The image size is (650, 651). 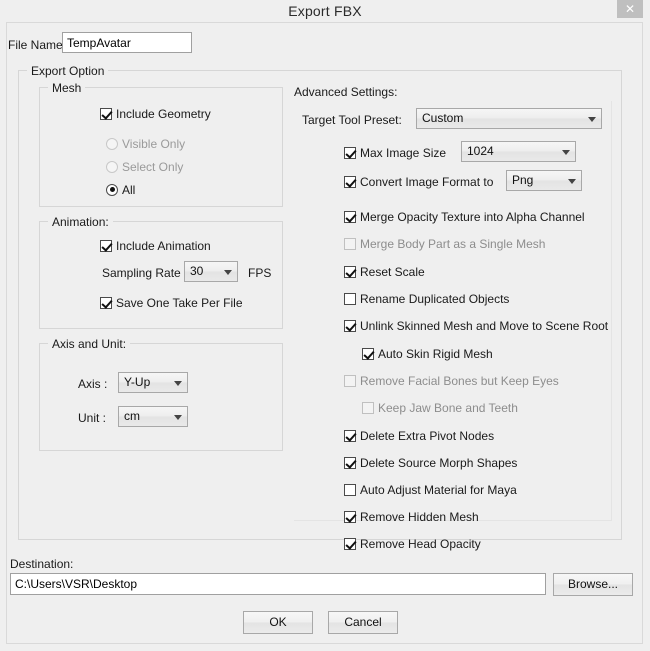 I want to click on checkbox-label: Include Animation, so click(x=163, y=245).